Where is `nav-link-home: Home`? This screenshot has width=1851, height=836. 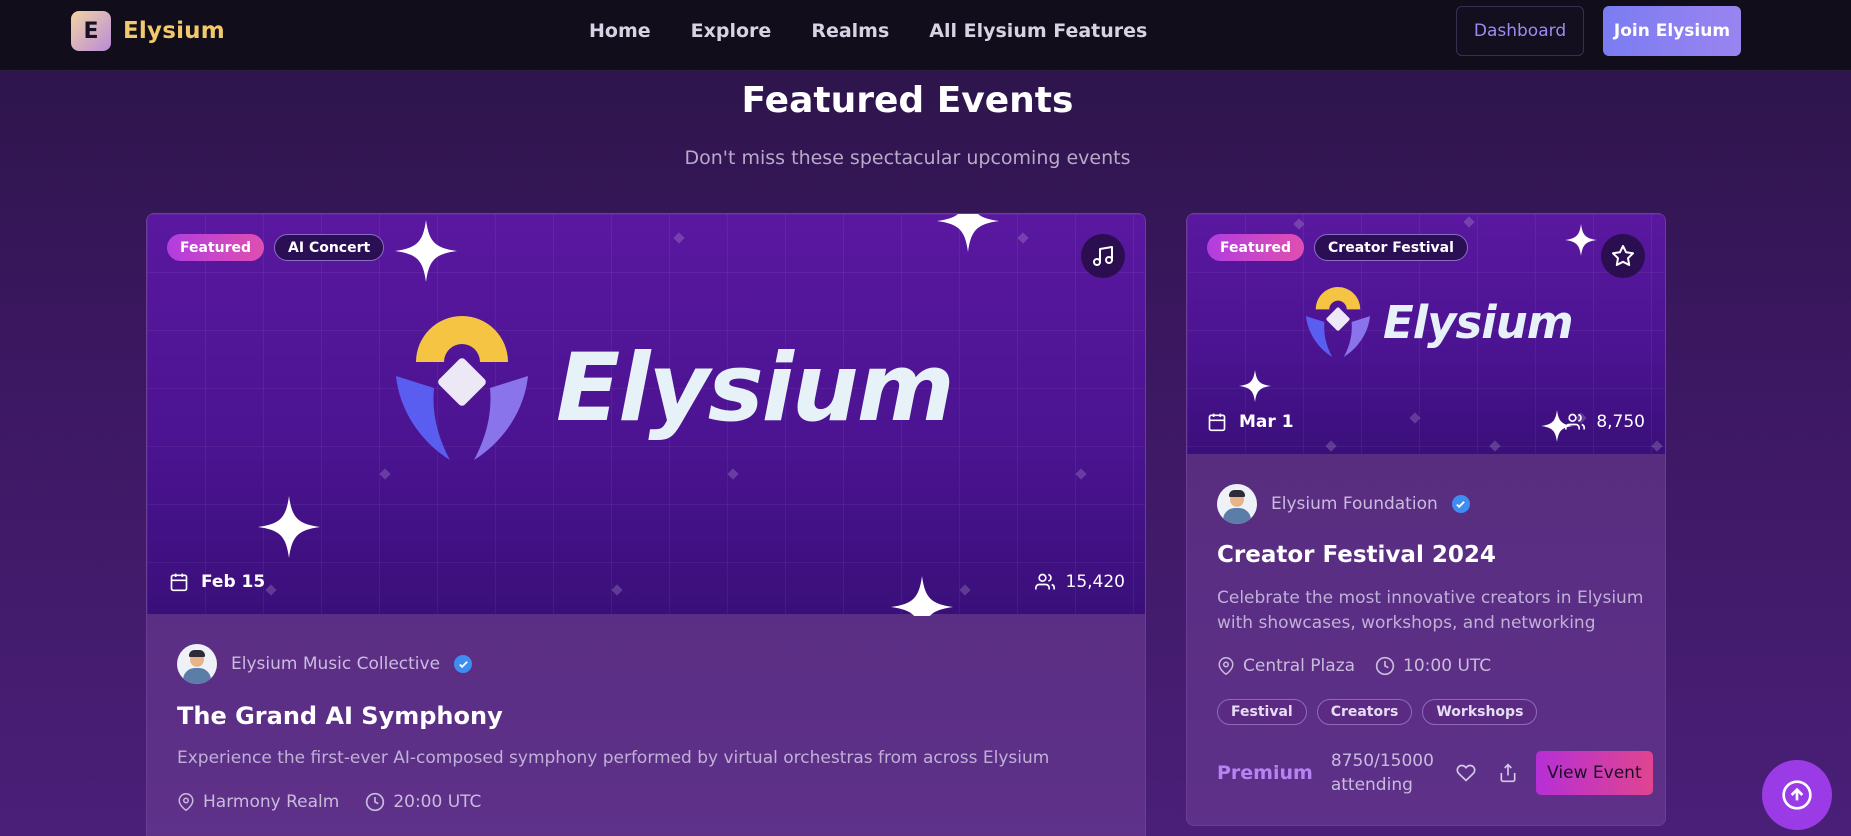
nav-link-home: Home is located at coordinates (620, 31).